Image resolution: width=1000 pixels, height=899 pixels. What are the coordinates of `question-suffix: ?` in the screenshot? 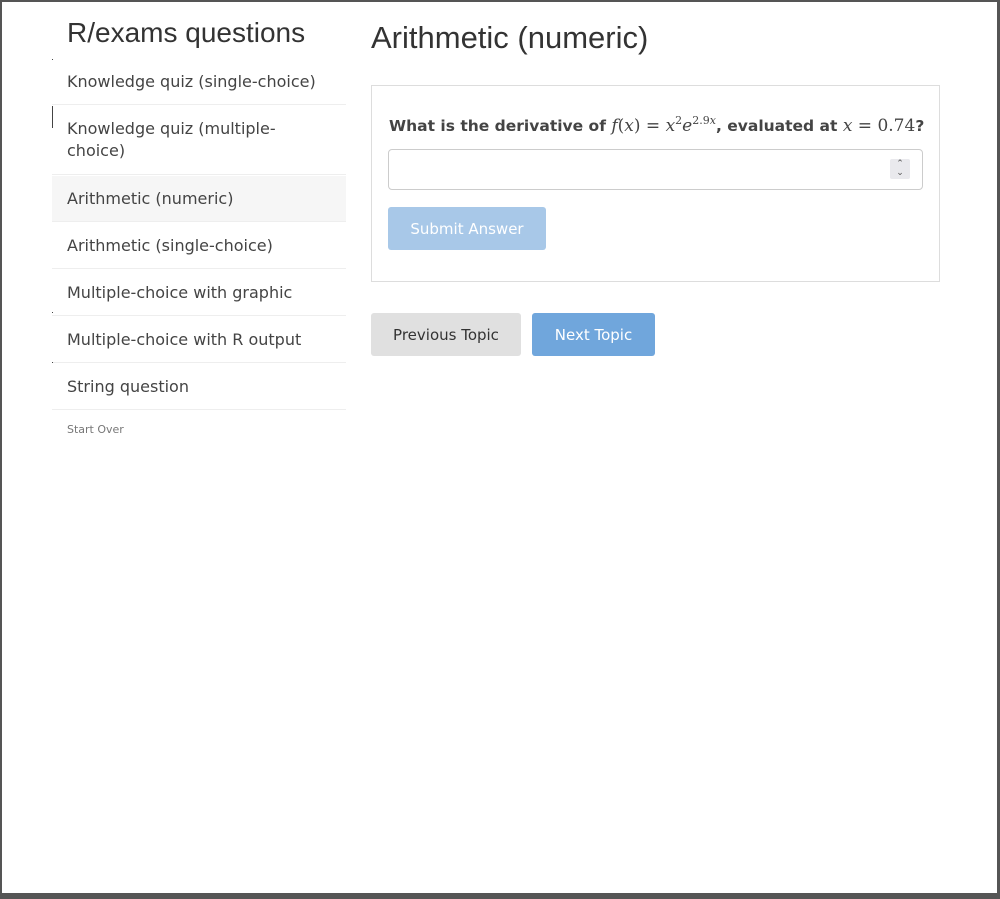 It's located at (920, 126).